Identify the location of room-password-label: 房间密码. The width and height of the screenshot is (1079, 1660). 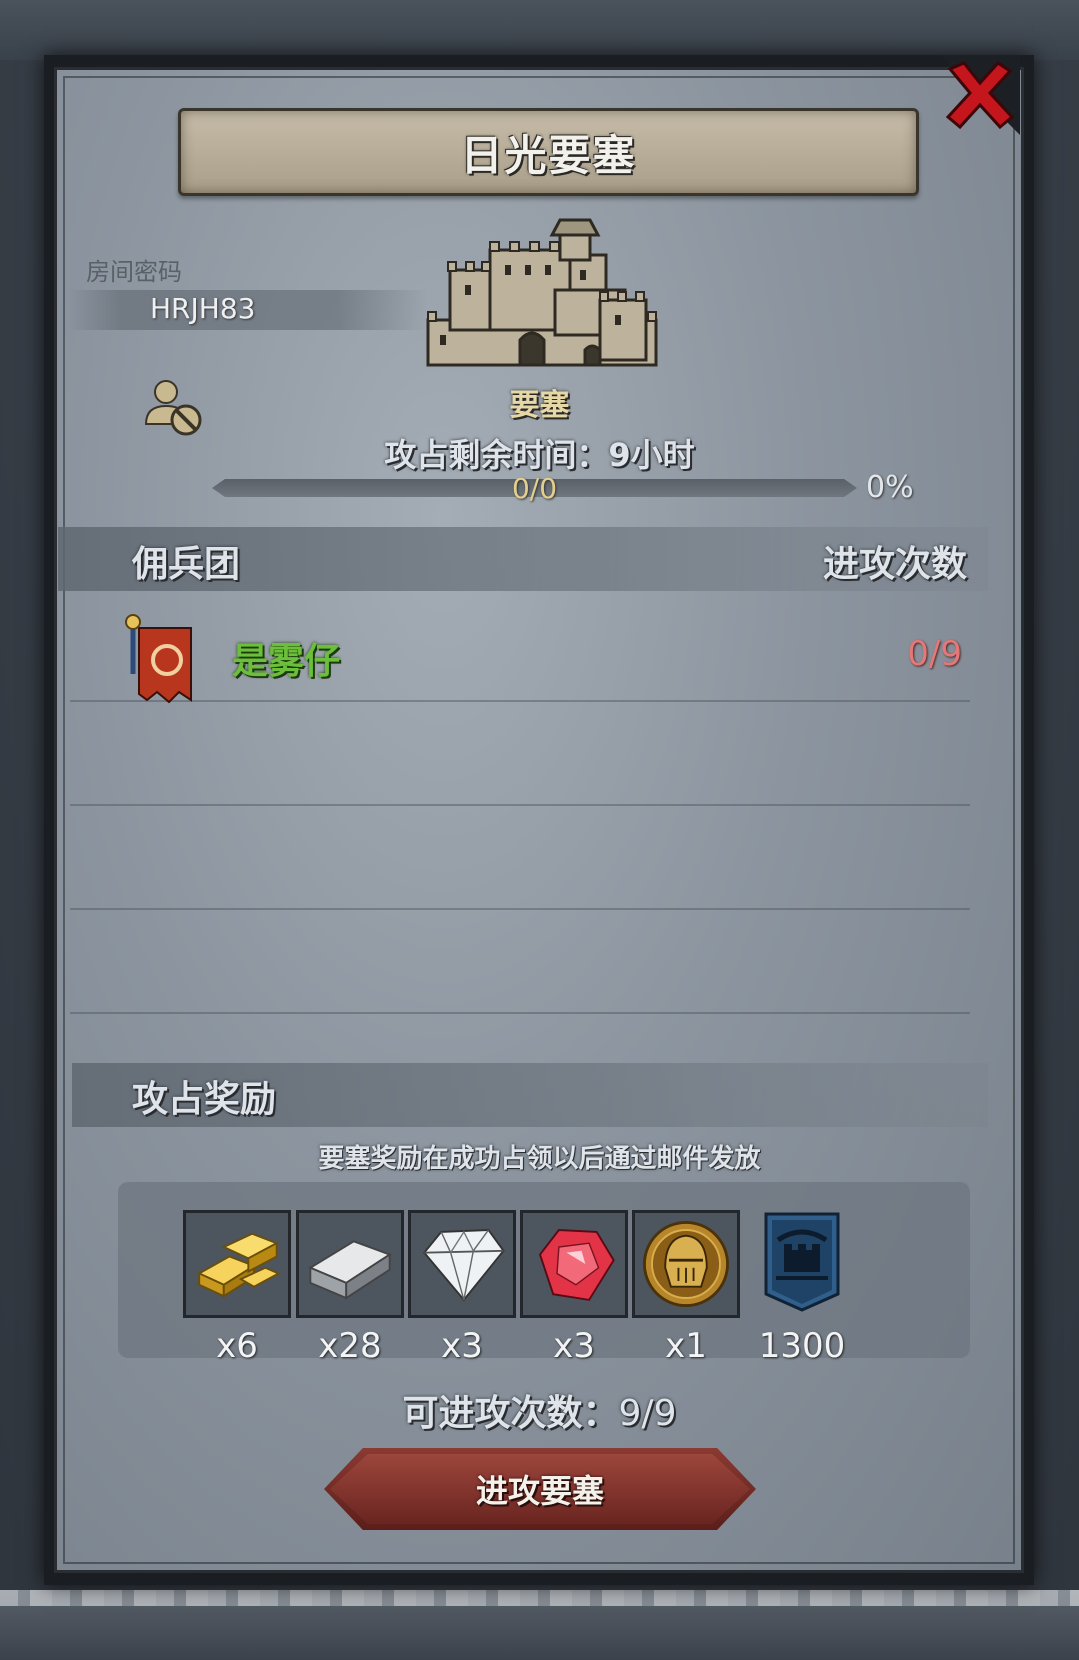
(134, 272).